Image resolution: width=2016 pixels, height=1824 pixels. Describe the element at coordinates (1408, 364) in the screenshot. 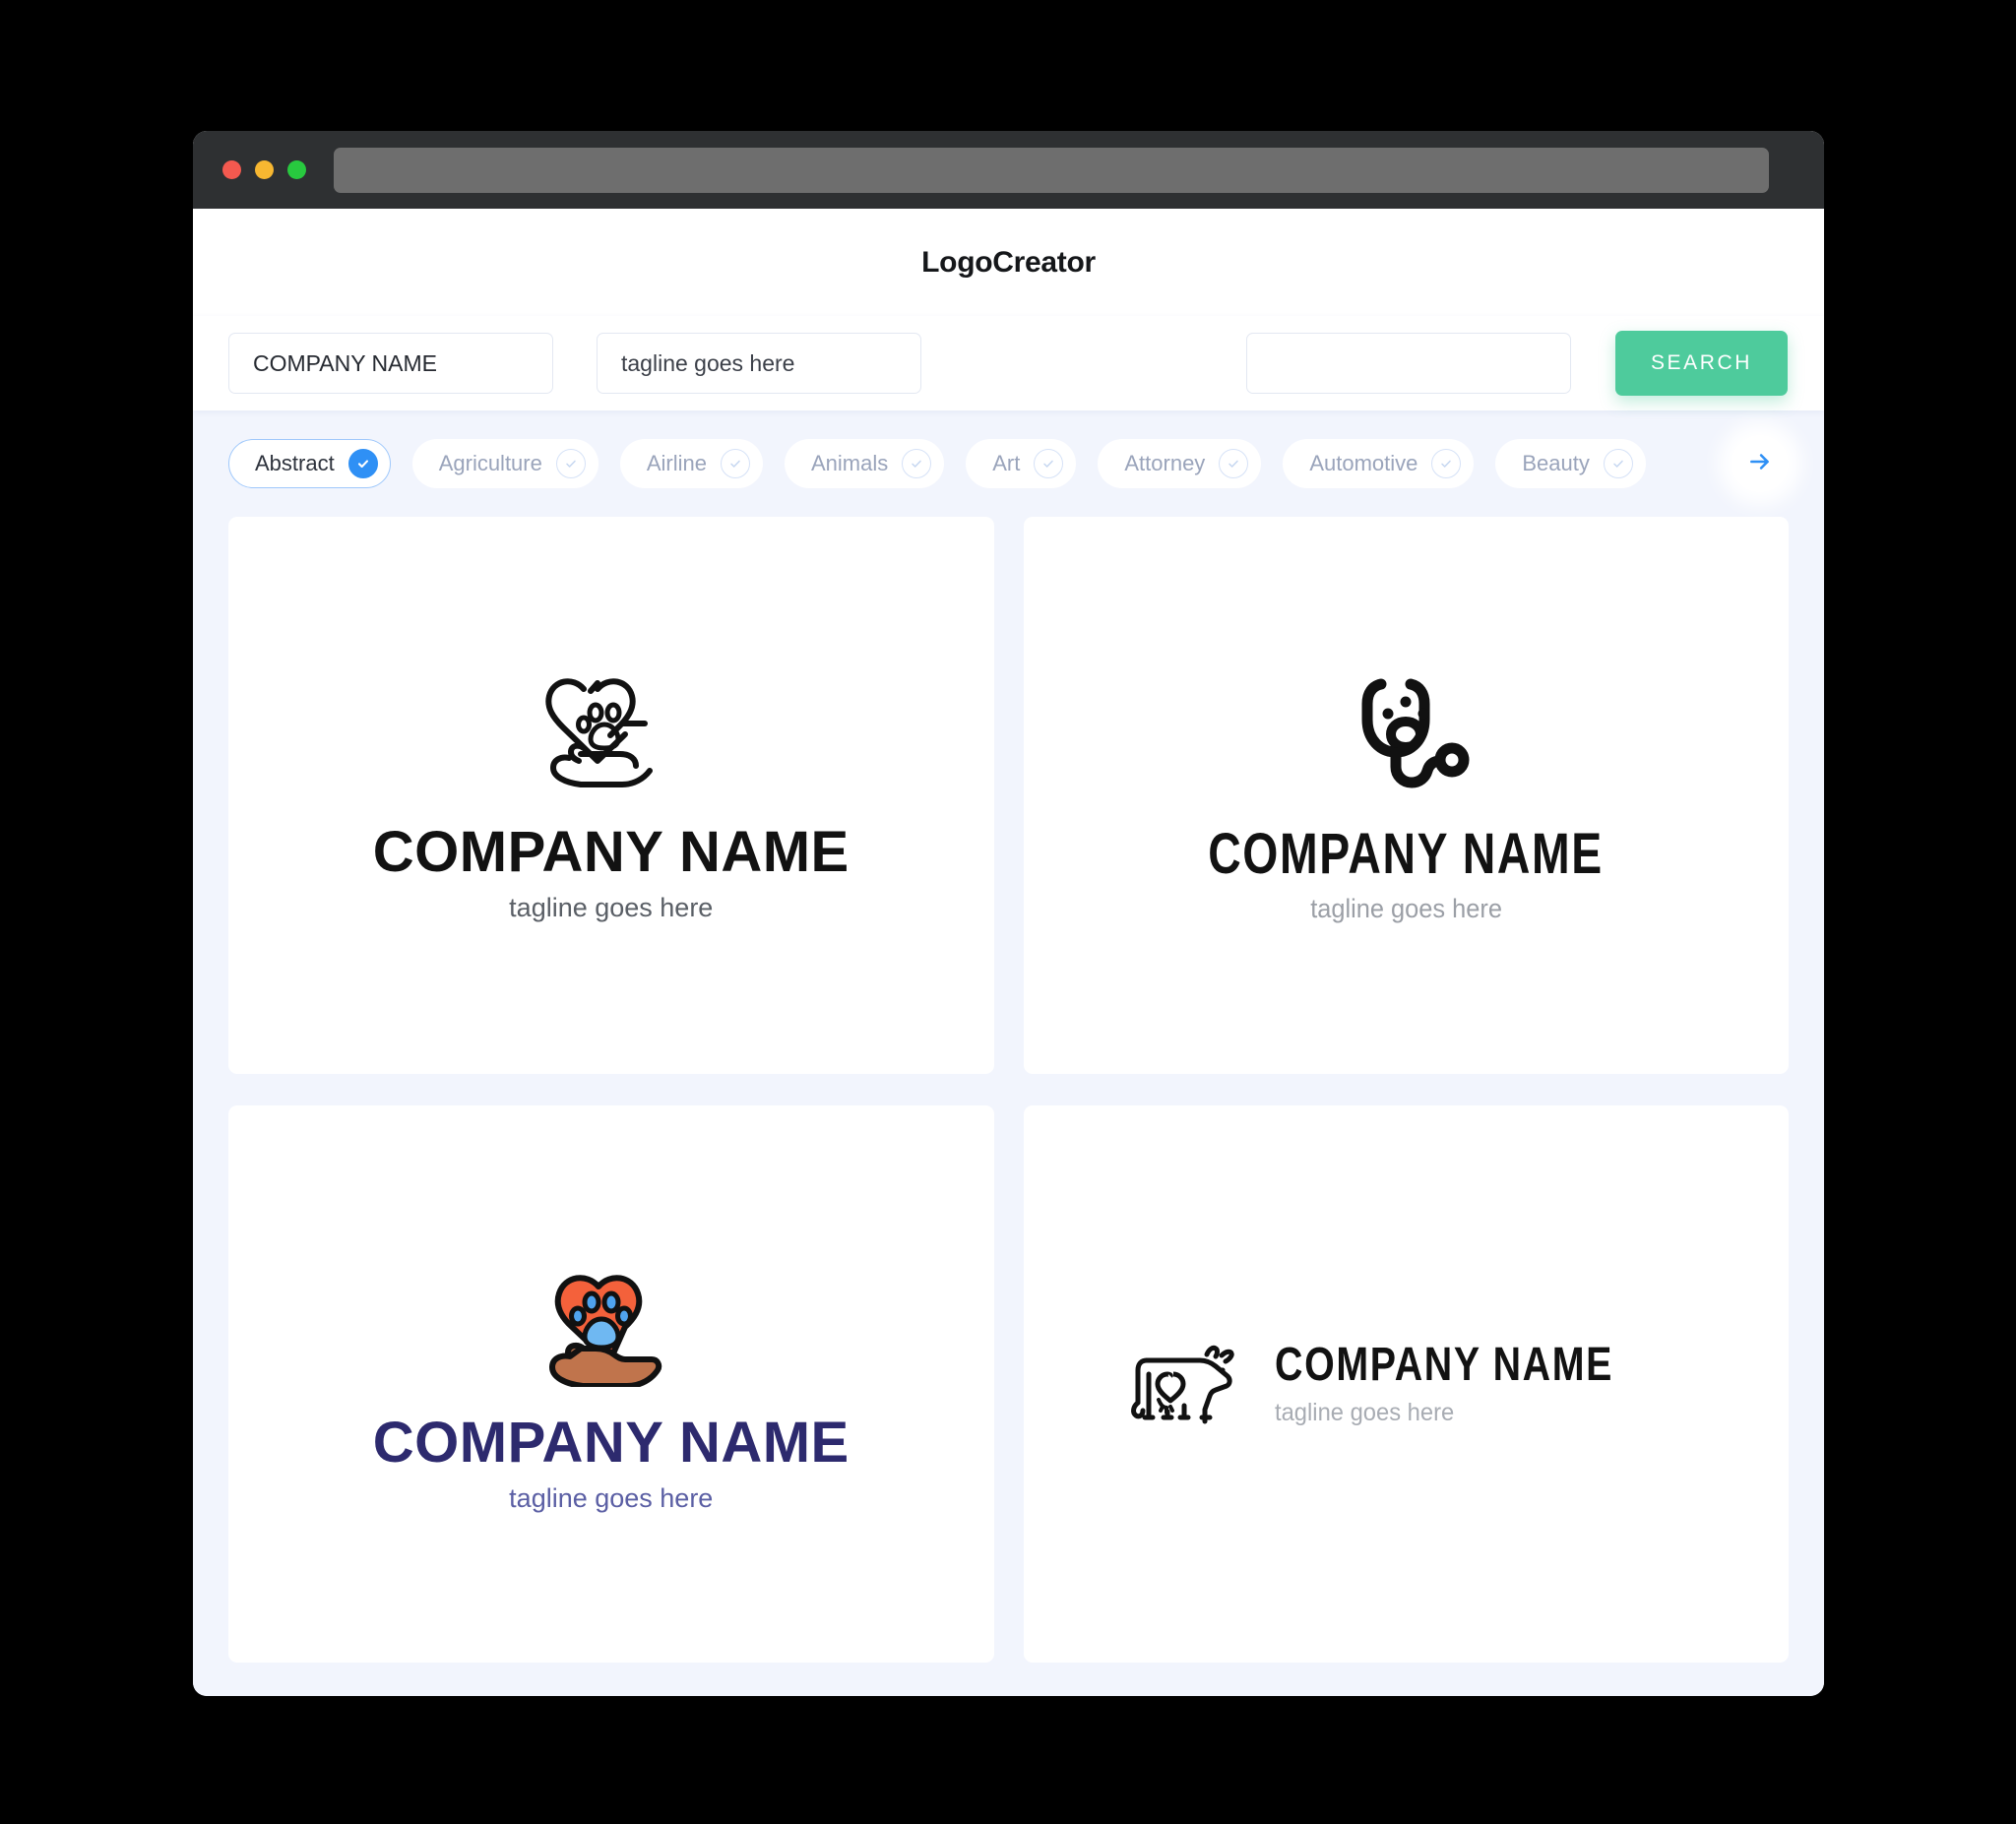

I see `keyword-input` at that location.